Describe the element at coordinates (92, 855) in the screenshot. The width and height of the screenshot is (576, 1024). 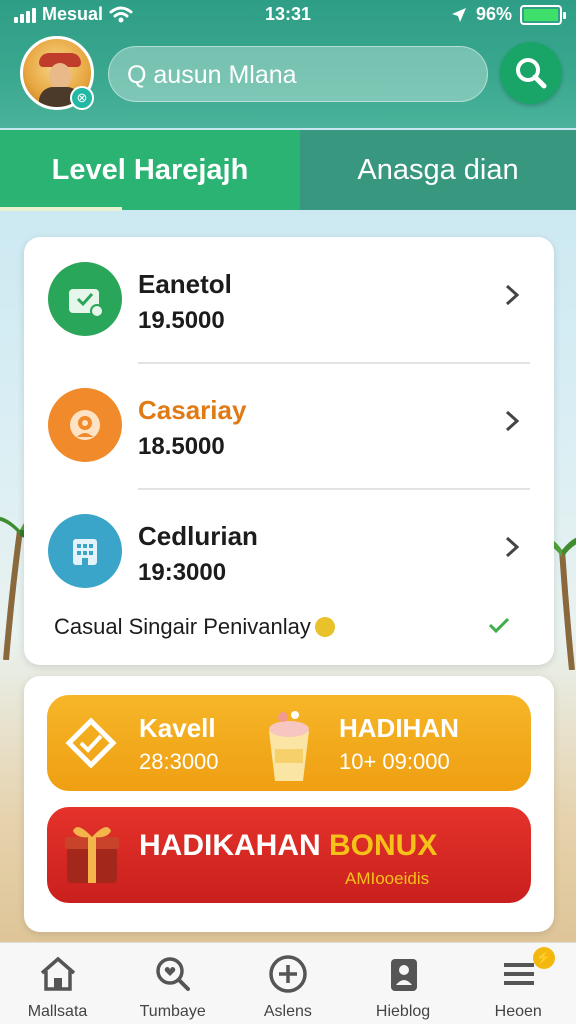
I see `gift-box-icon` at that location.